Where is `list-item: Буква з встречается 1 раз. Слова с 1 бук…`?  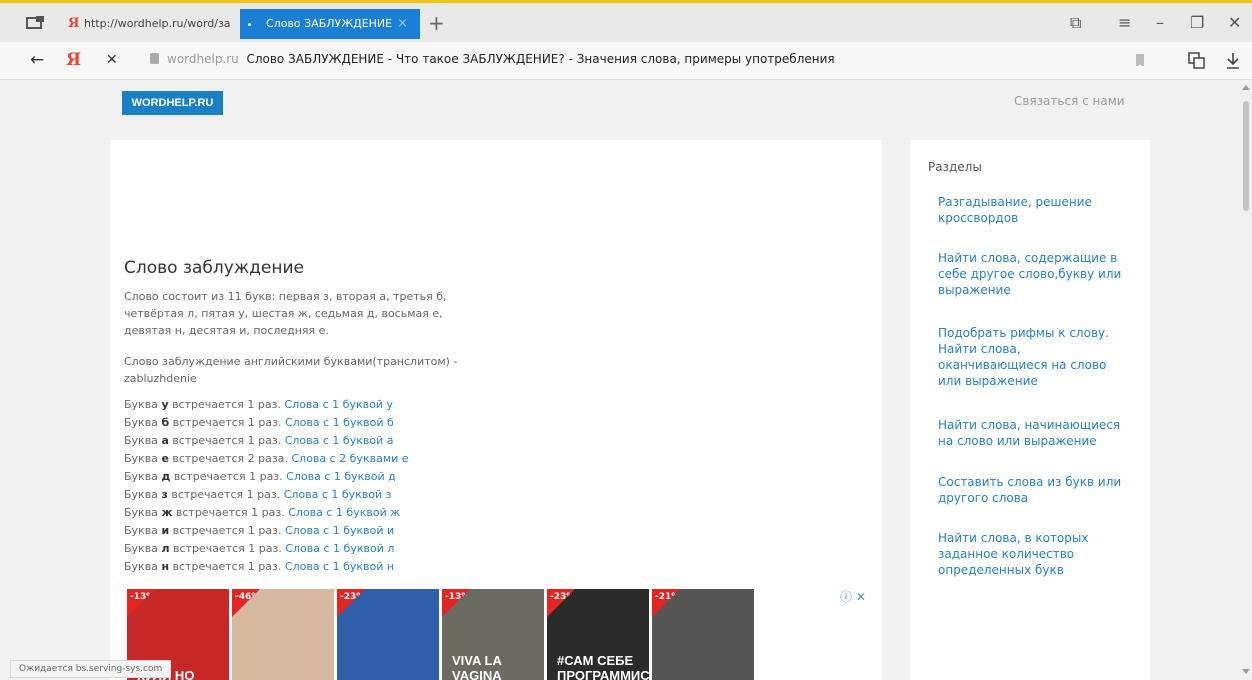 list-item: Буква з встречается 1 раз. Слова с 1 бук… is located at coordinates (258, 494).